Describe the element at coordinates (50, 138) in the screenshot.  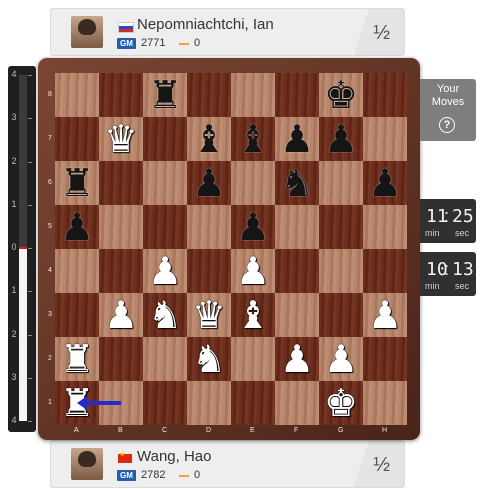
I see `rank-label: 7` at that location.